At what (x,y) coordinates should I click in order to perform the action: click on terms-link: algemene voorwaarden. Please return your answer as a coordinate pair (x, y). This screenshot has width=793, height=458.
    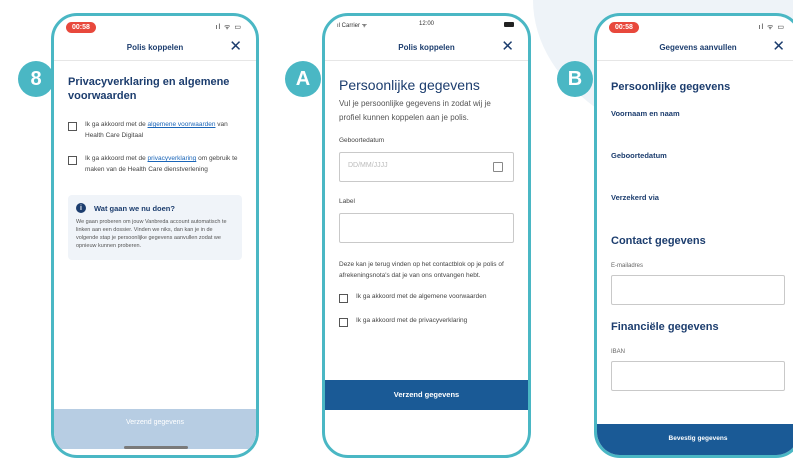
    Looking at the image, I should click on (182, 124).